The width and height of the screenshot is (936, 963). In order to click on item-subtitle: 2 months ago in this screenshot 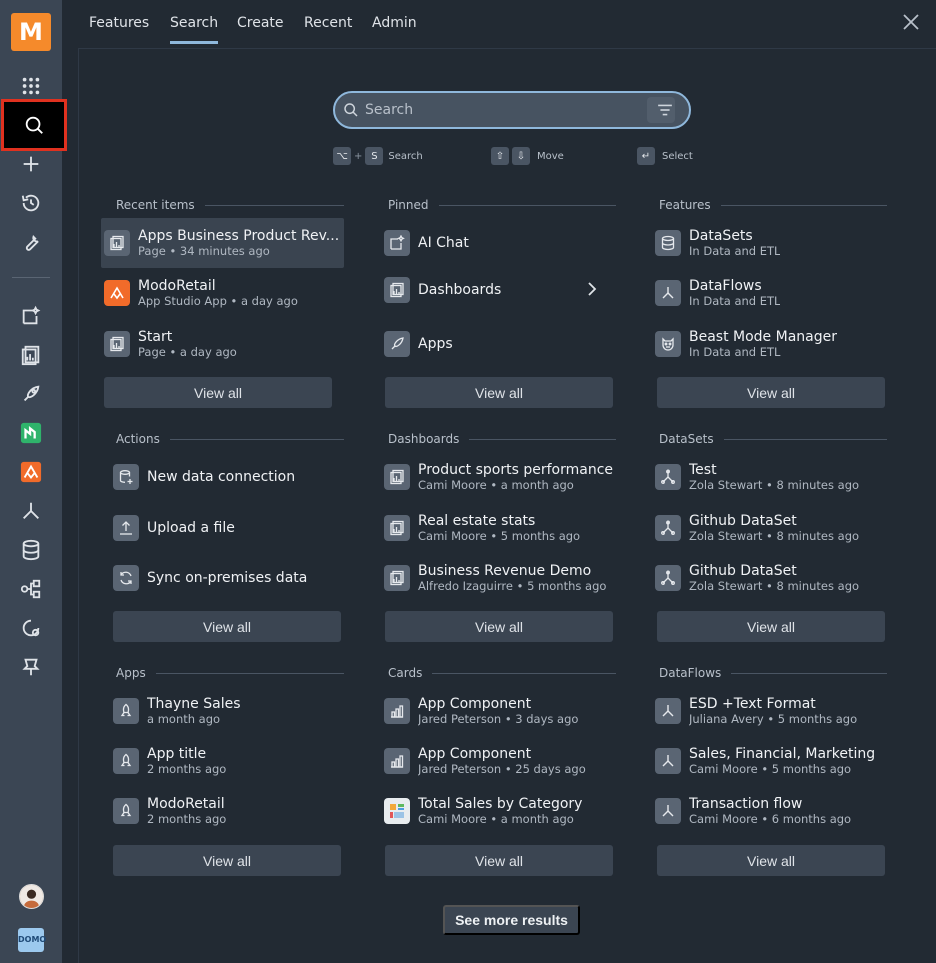, I will do `click(187, 818)`.